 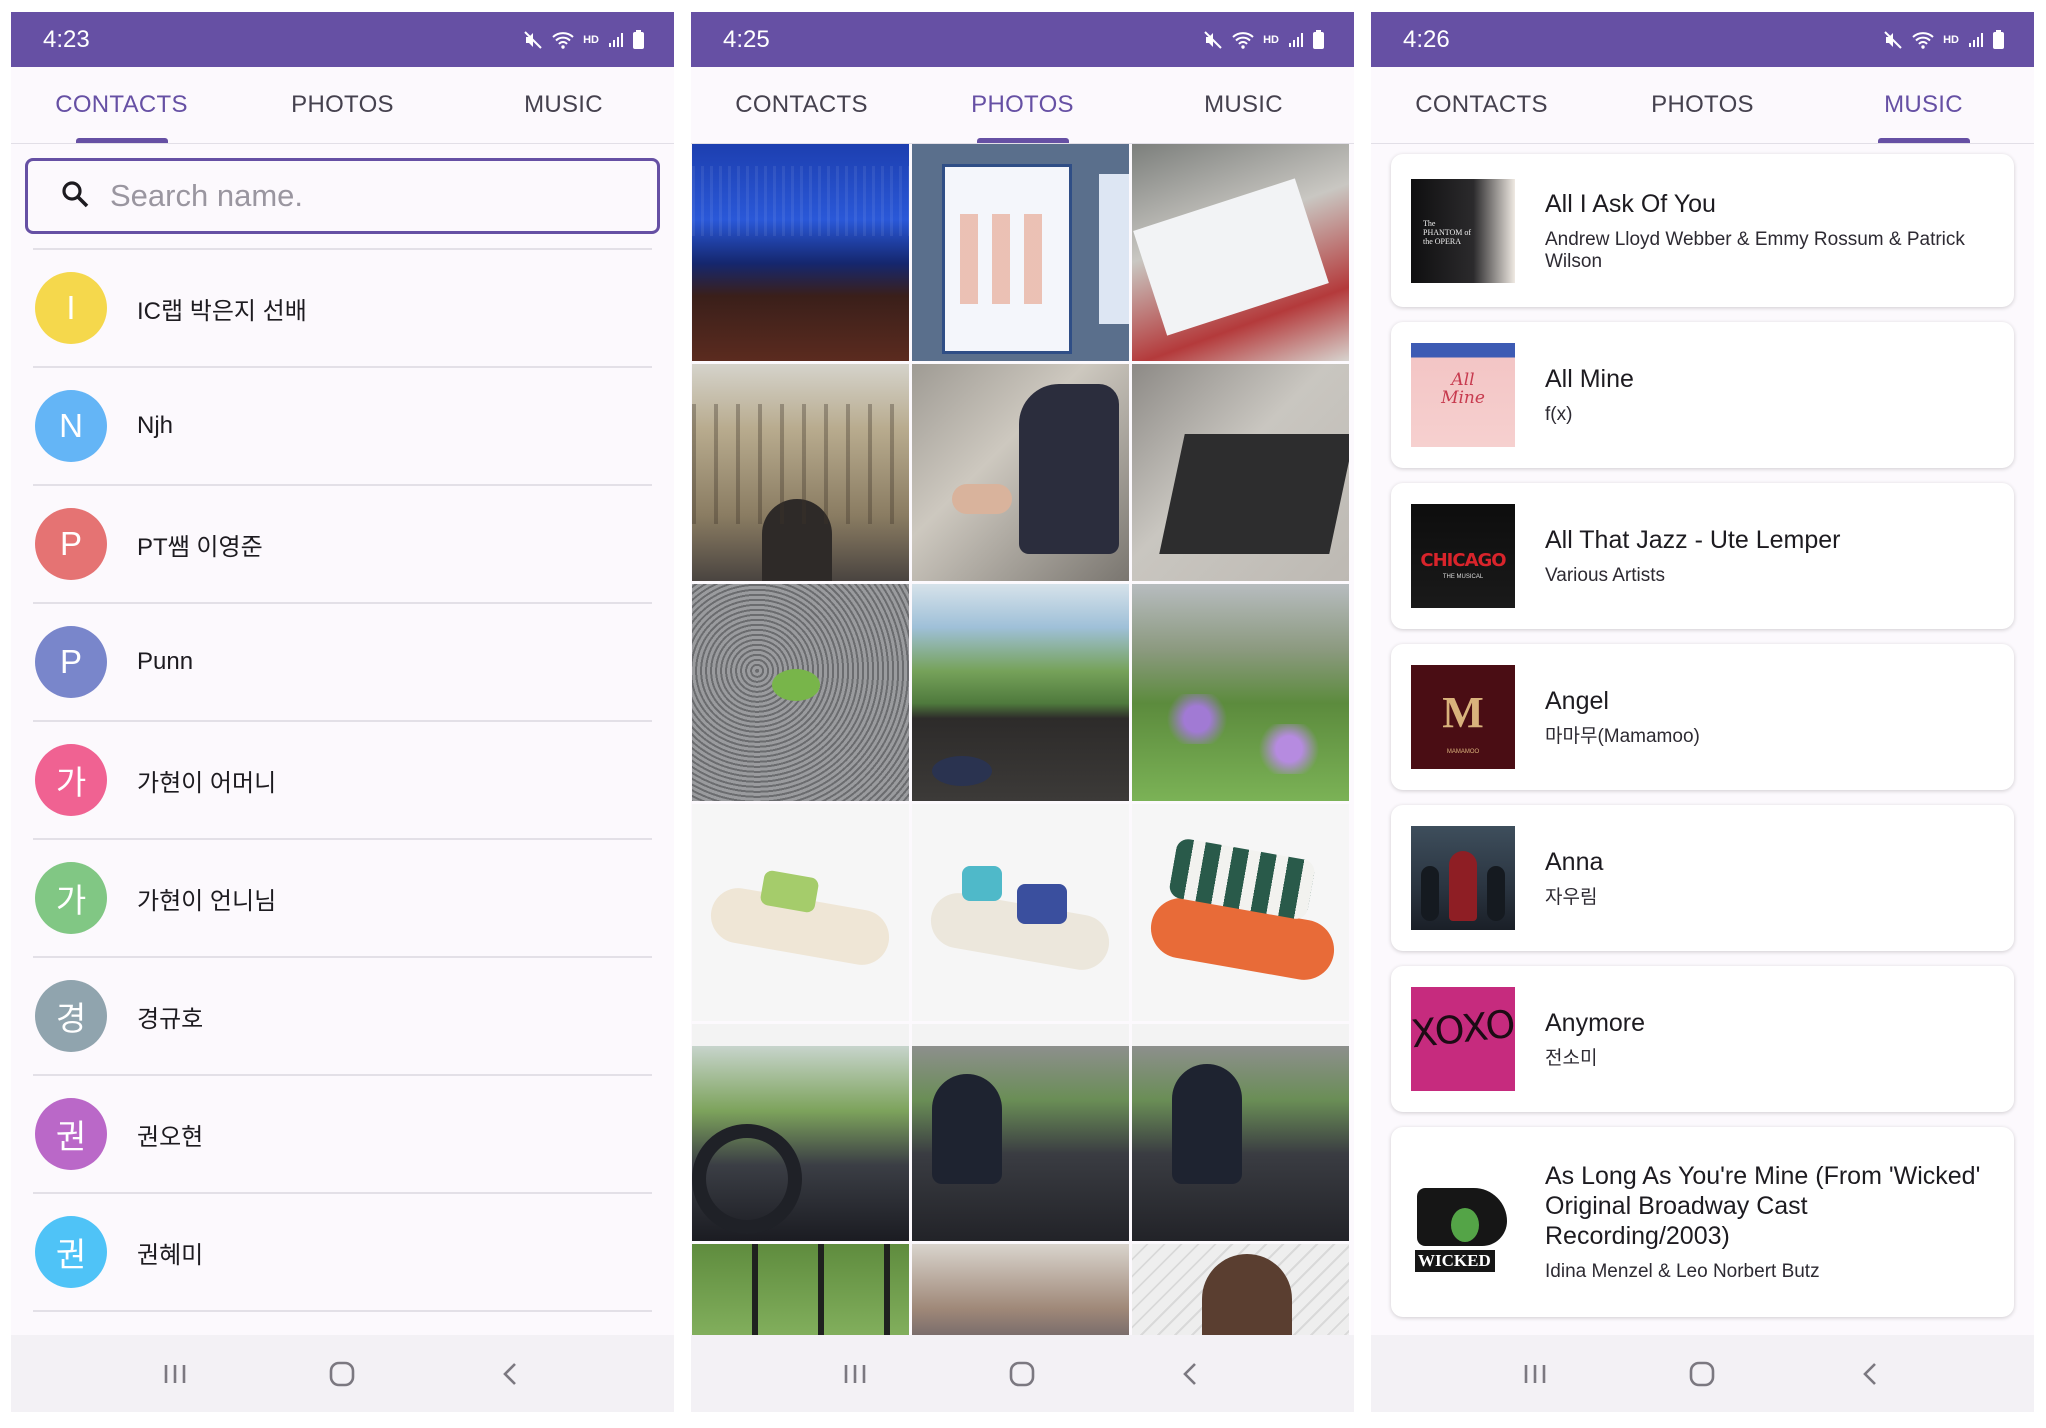 I want to click on photo-doormat-shadow, so click(x=1240, y=472).